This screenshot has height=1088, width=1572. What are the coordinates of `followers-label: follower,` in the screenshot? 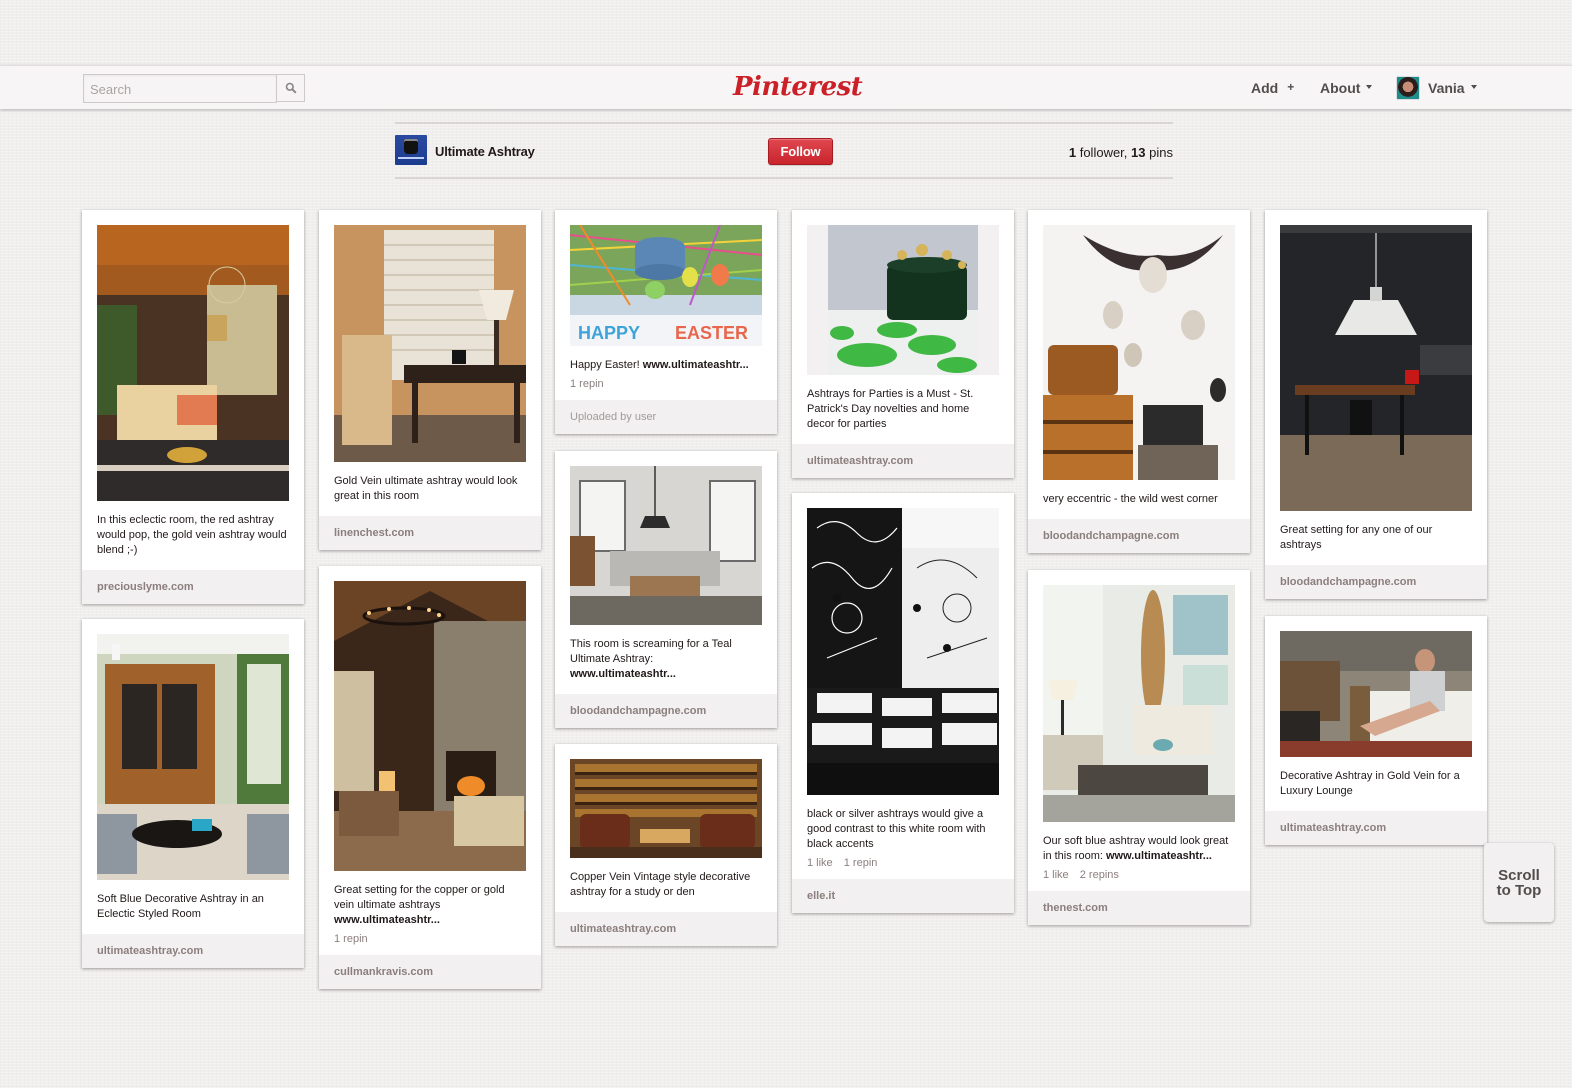 It's located at (1103, 152).